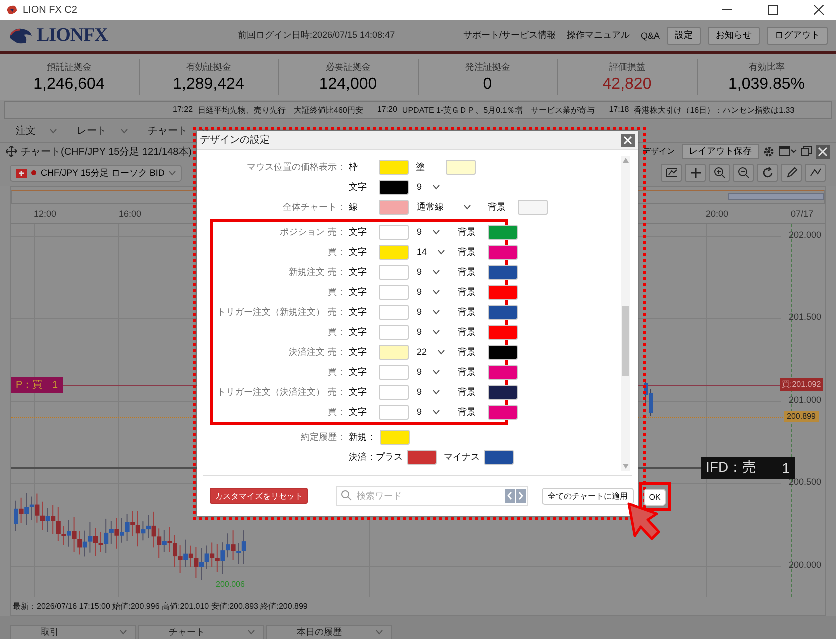 The height and width of the screenshot is (639, 836). I want to click on setting-label: 約定履歴：, so click(323, 437).